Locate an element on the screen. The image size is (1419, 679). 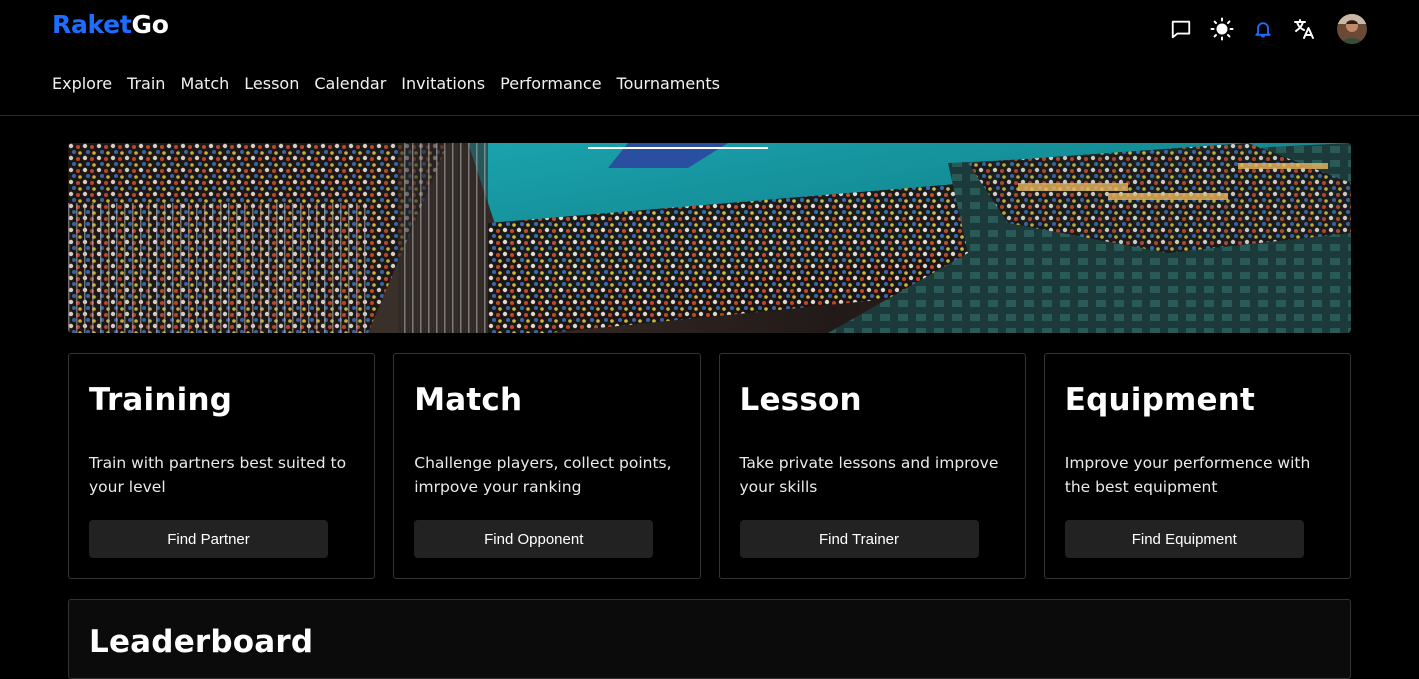
leaderboard-title: Leaderboard is located at coordinates (201, 642).